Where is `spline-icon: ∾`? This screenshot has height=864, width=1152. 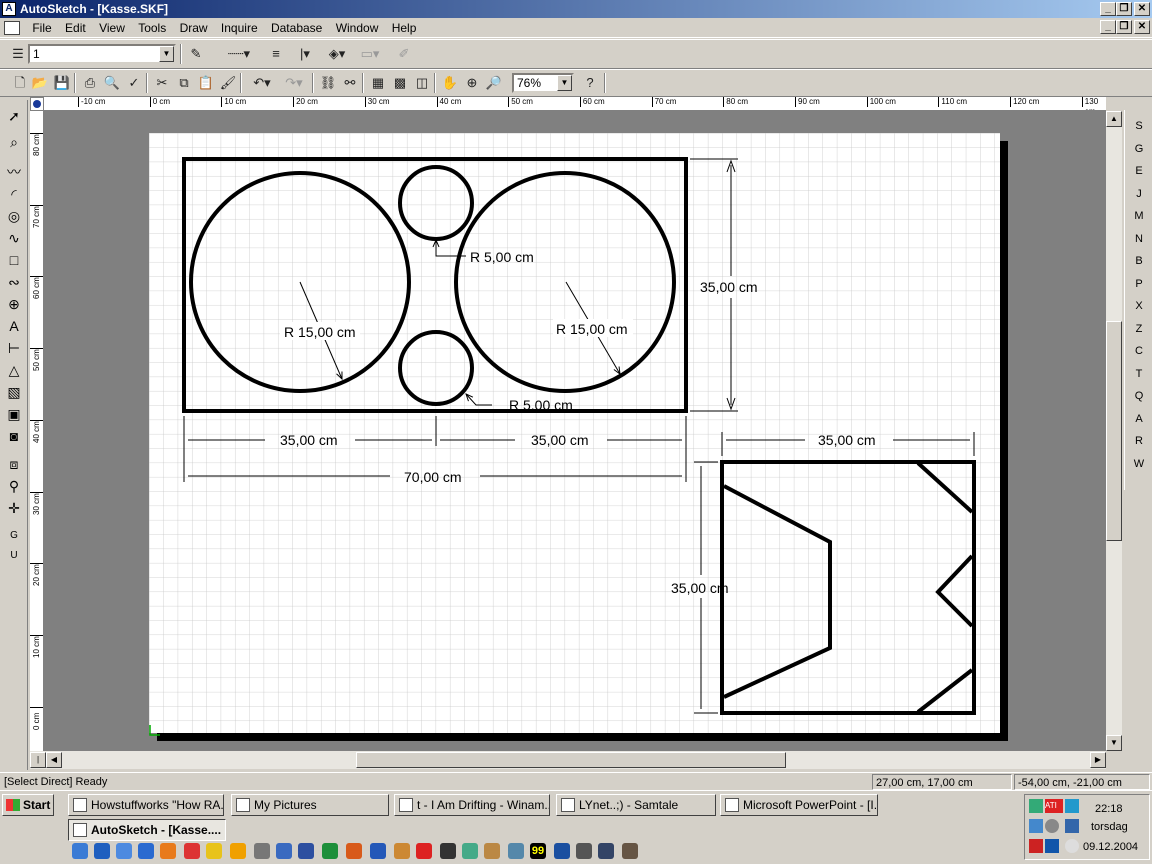
spline-icon: ∾ is located at coordinates (14, 282).